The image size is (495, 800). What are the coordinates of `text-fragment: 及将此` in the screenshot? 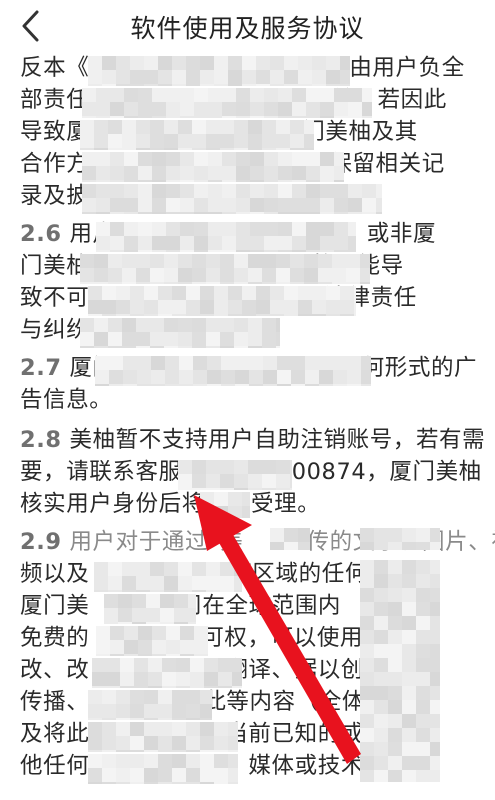 It's located at (55, 734).